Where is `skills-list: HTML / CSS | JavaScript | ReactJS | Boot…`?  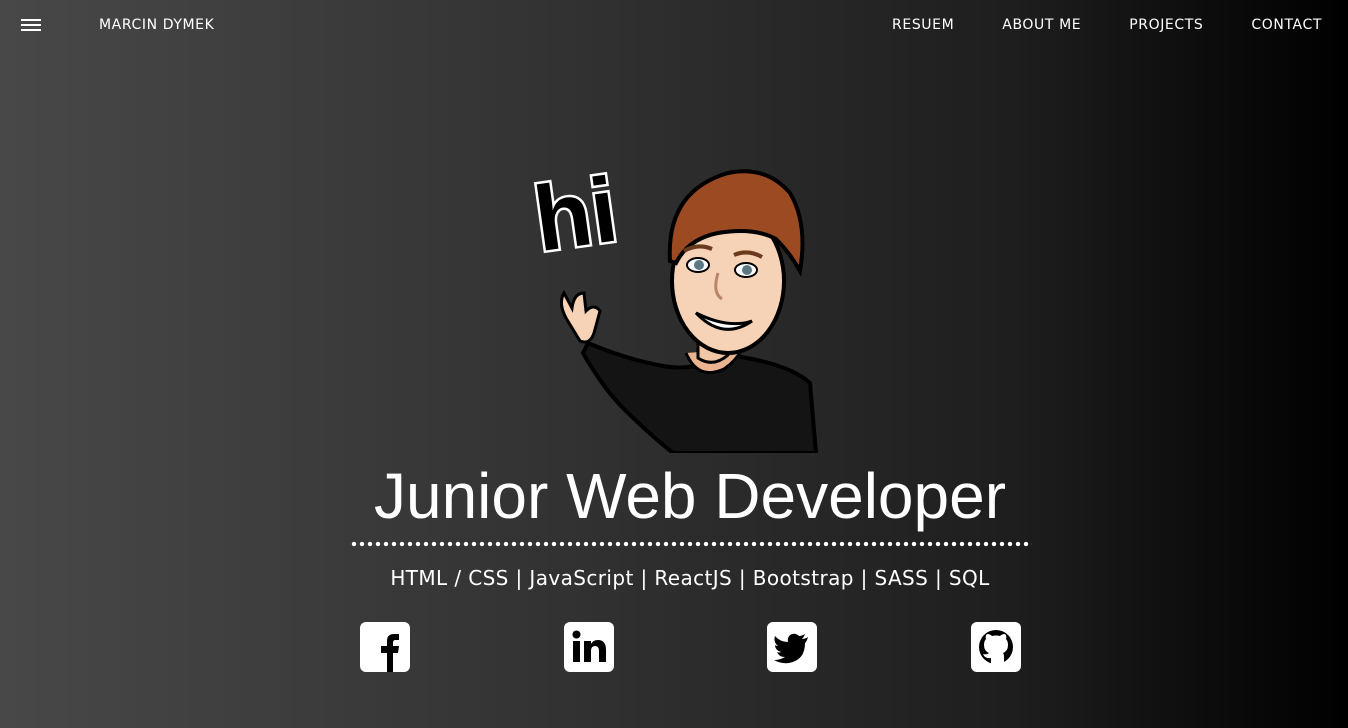 skills-list: HTML / CSS | JavaScript | ReactJS | Boot… is located at coordinates (690, 578).